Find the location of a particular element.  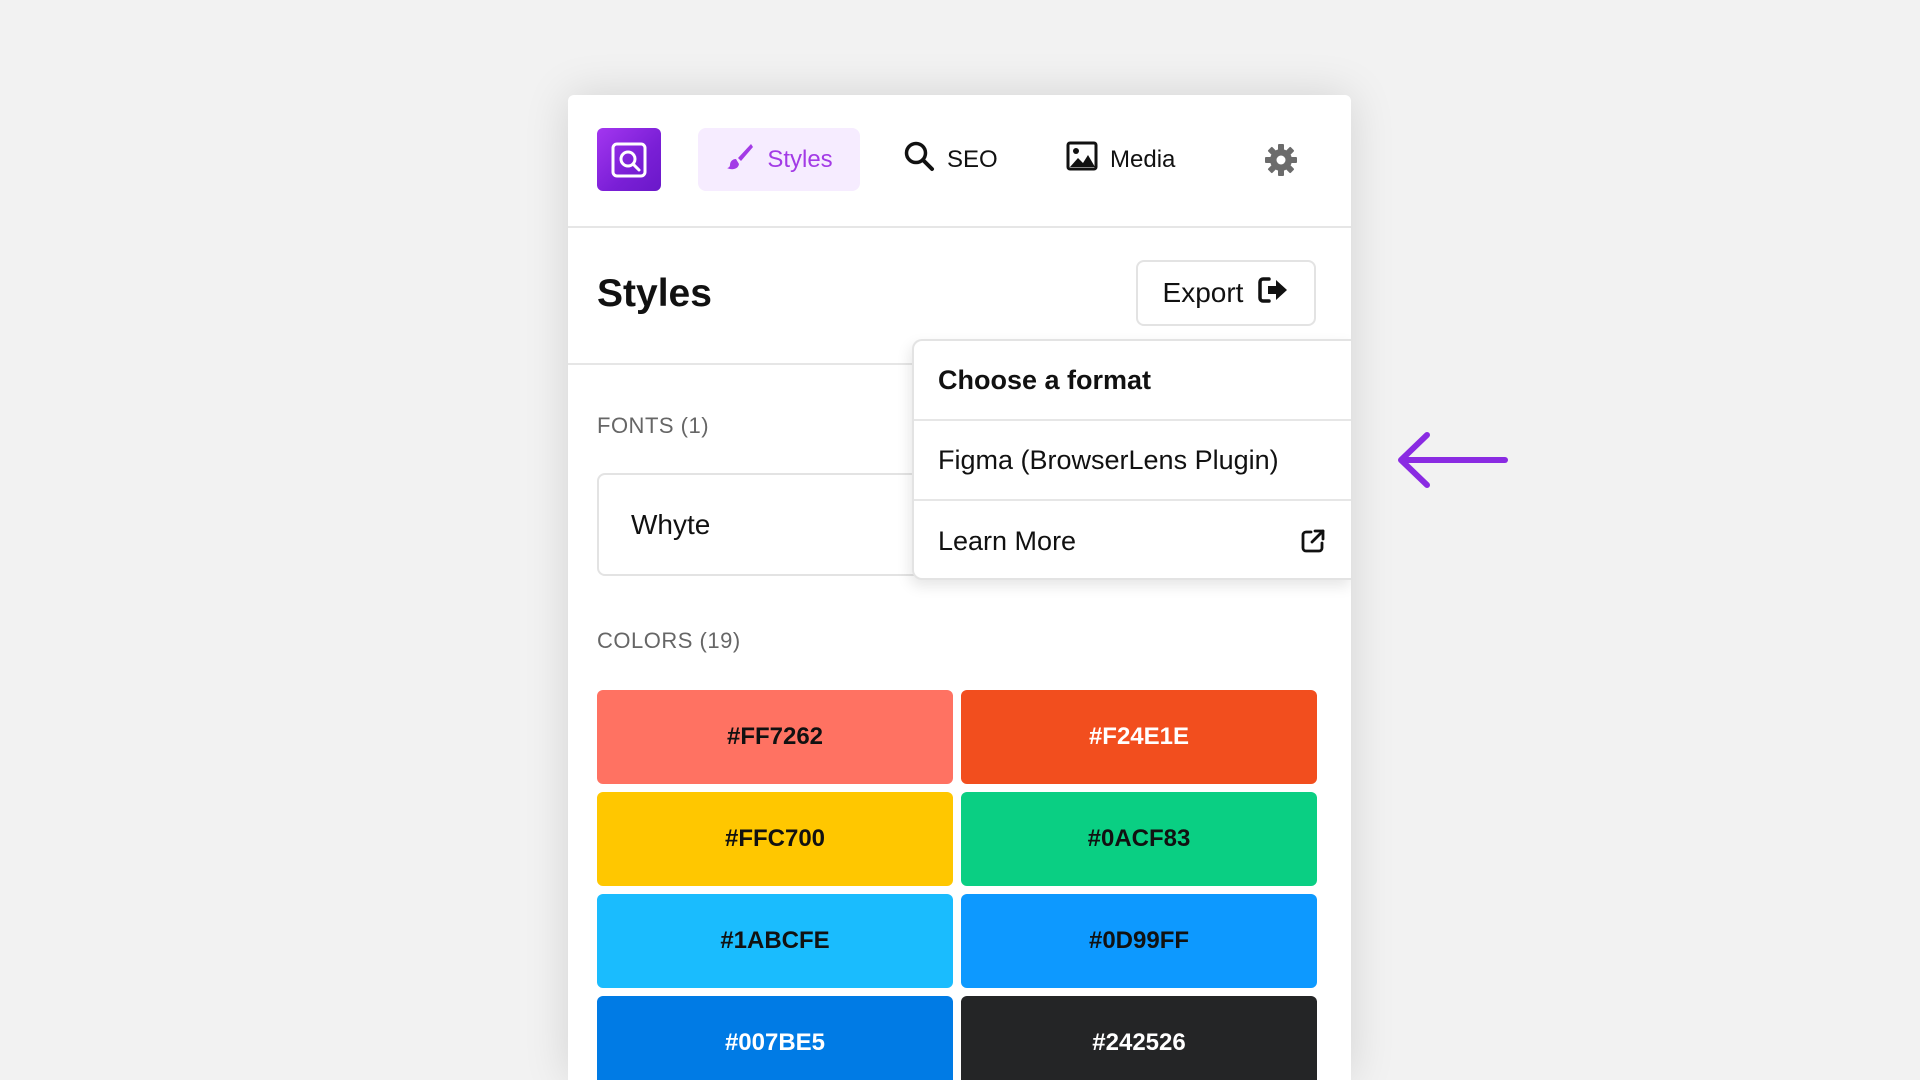

color-swatch-hex: #F24E1E is located at coordinates (1139, 736).